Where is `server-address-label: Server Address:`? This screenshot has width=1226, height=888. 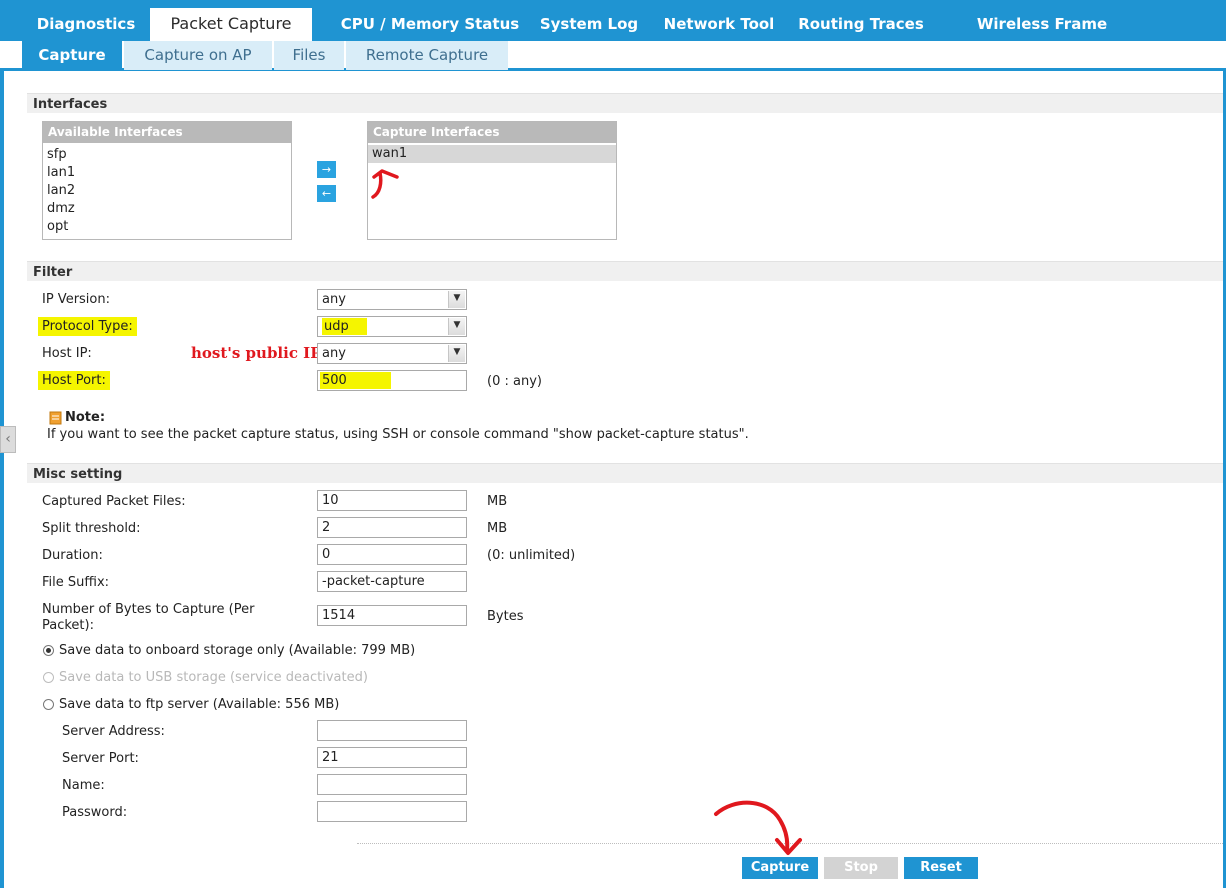 server-address-label: Server Address: is located at coordinates (113, 731).